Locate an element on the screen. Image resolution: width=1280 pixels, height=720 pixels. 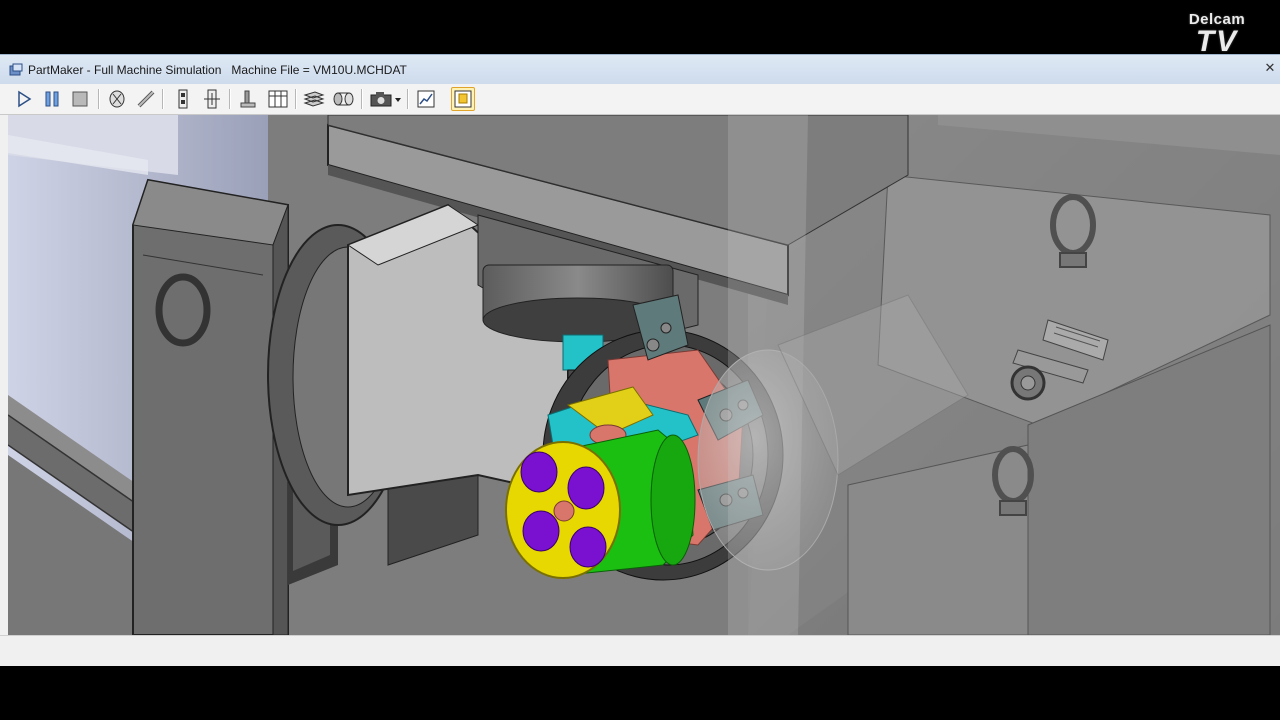
pause-icon is located at coordinates (52, 99).